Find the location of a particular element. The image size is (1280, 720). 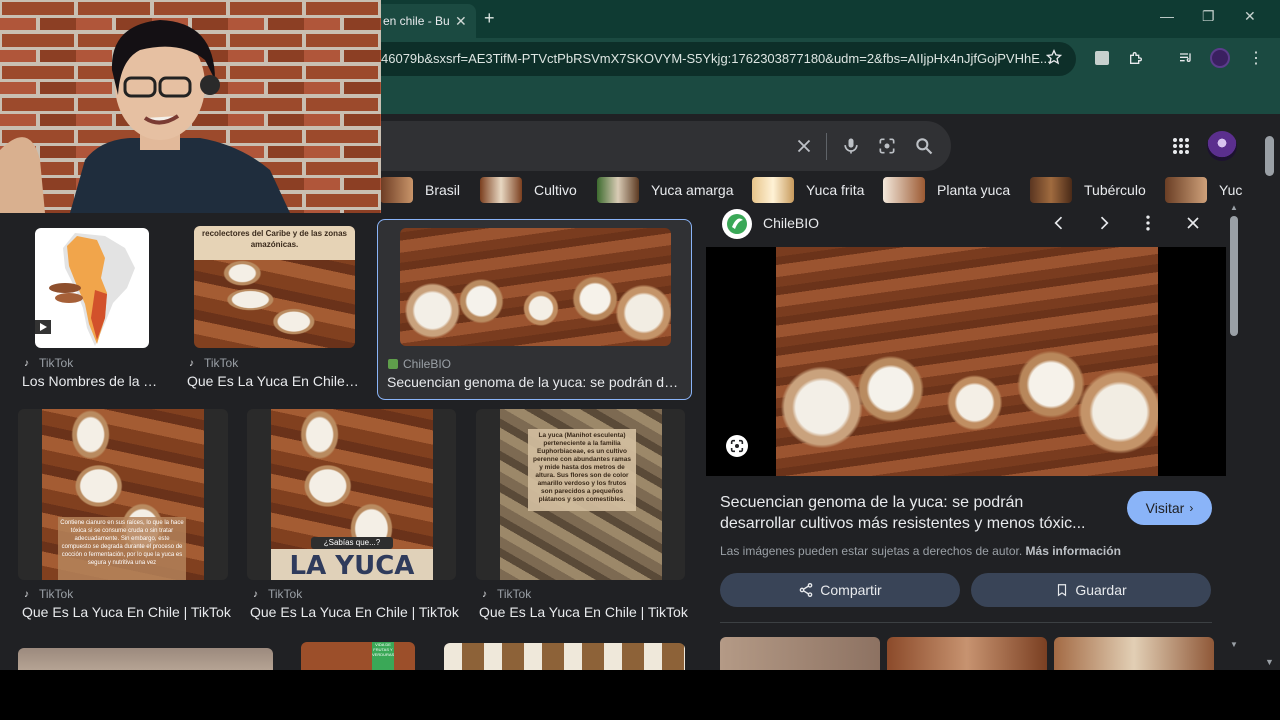

result-image-frame: ¿Sabías que...? LA YUCA is located at coordinates (351, 494).